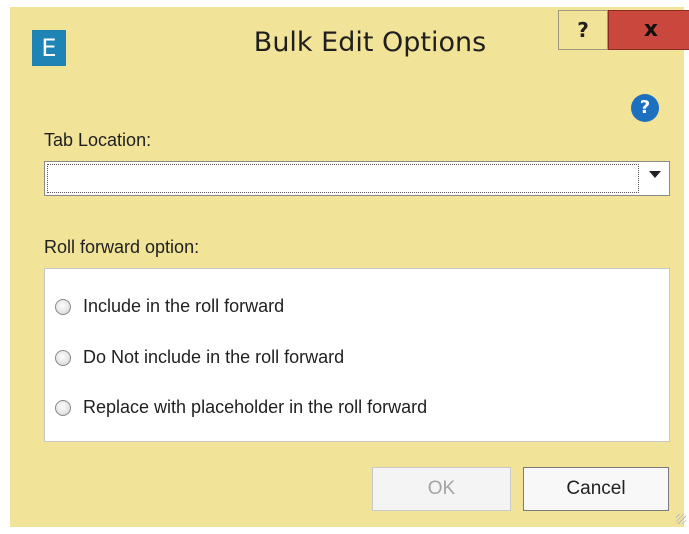 The image size is (689, 534). I want to click on radio-include-row: Include in the roll forward, so click(169, 306).